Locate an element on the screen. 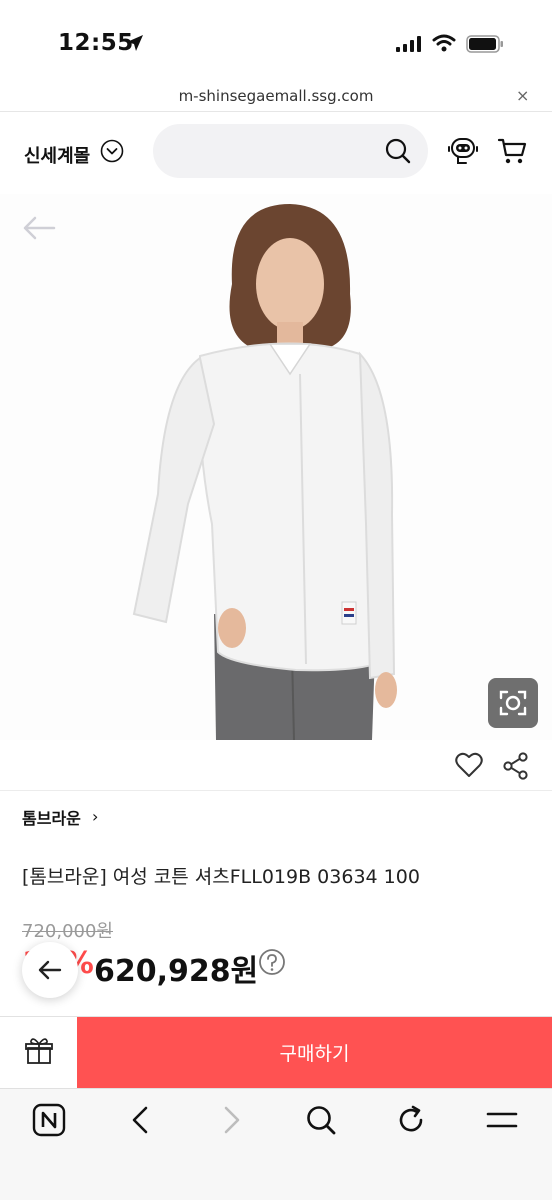 This screenshot has height=1200, width=552. browser-toolbar is located at coordinates (276, 1144).